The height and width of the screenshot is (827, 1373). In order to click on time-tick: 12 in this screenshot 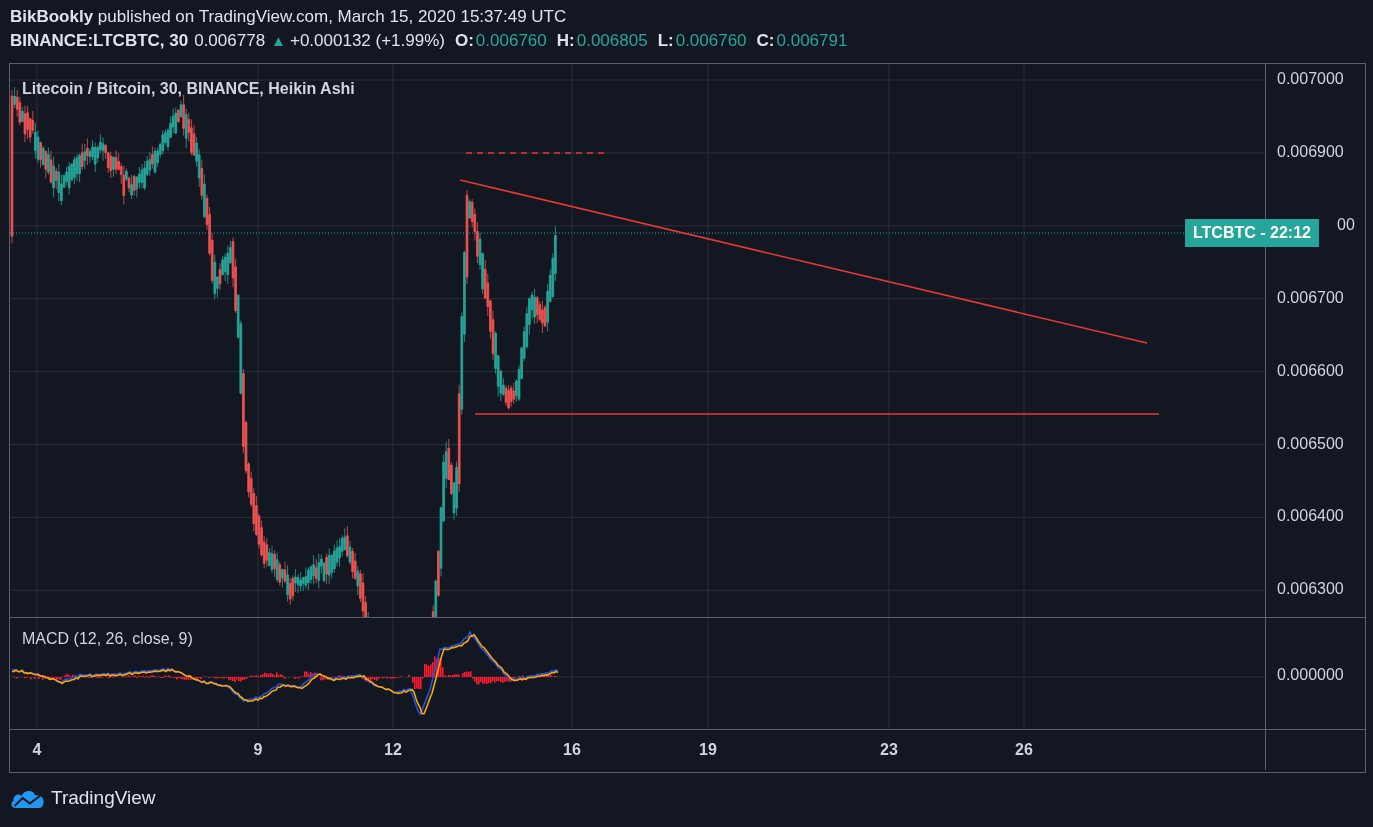, I will do `click(393, 750)`.